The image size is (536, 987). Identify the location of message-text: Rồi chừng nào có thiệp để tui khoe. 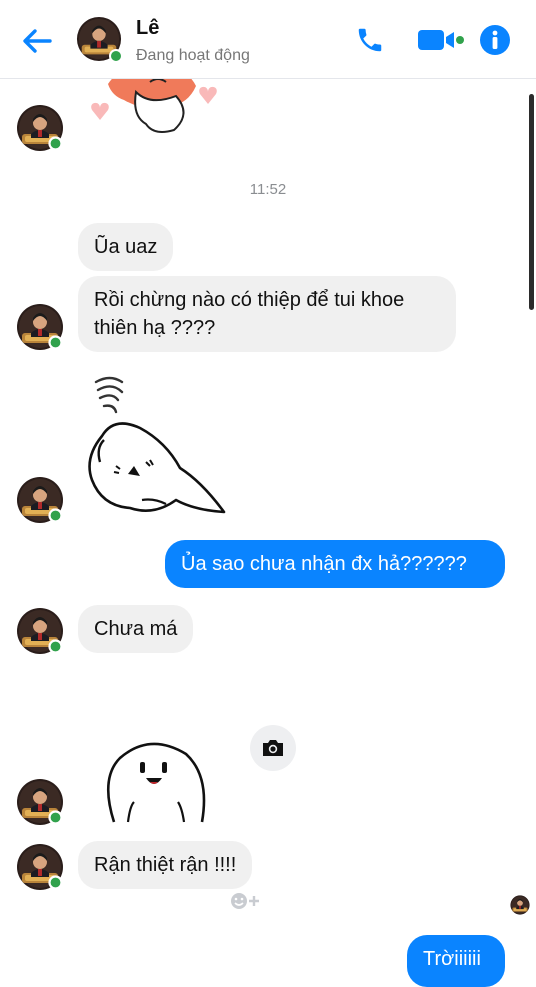
(249, 300).